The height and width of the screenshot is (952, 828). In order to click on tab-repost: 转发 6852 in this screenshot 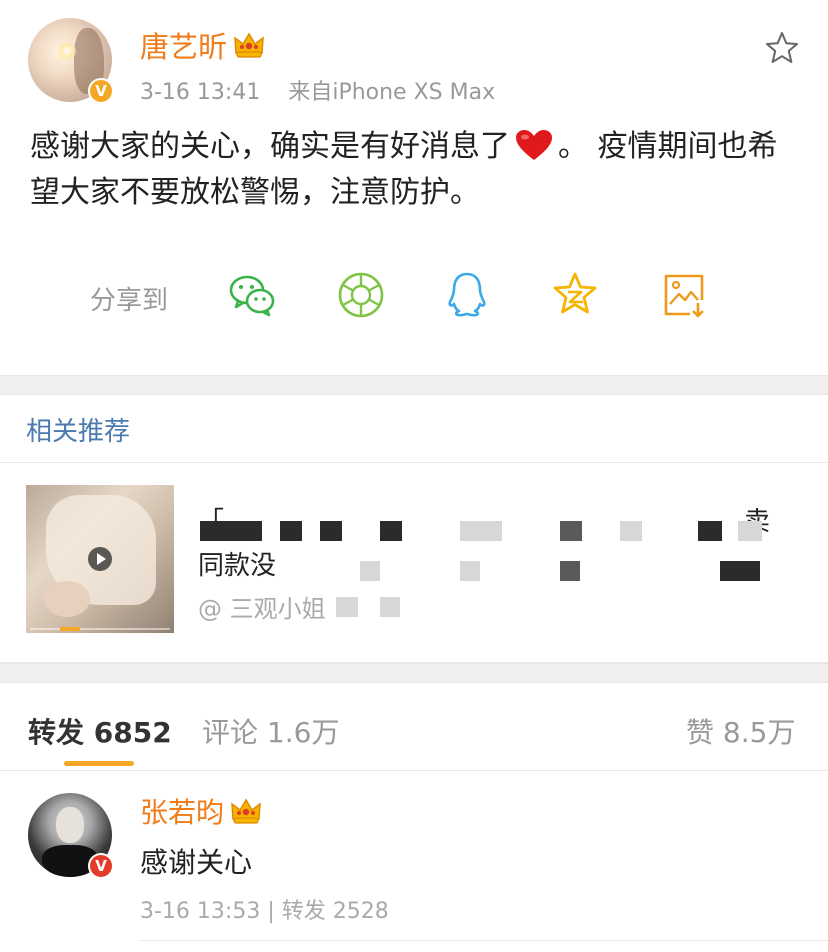, I will do `click(100, 731)`.